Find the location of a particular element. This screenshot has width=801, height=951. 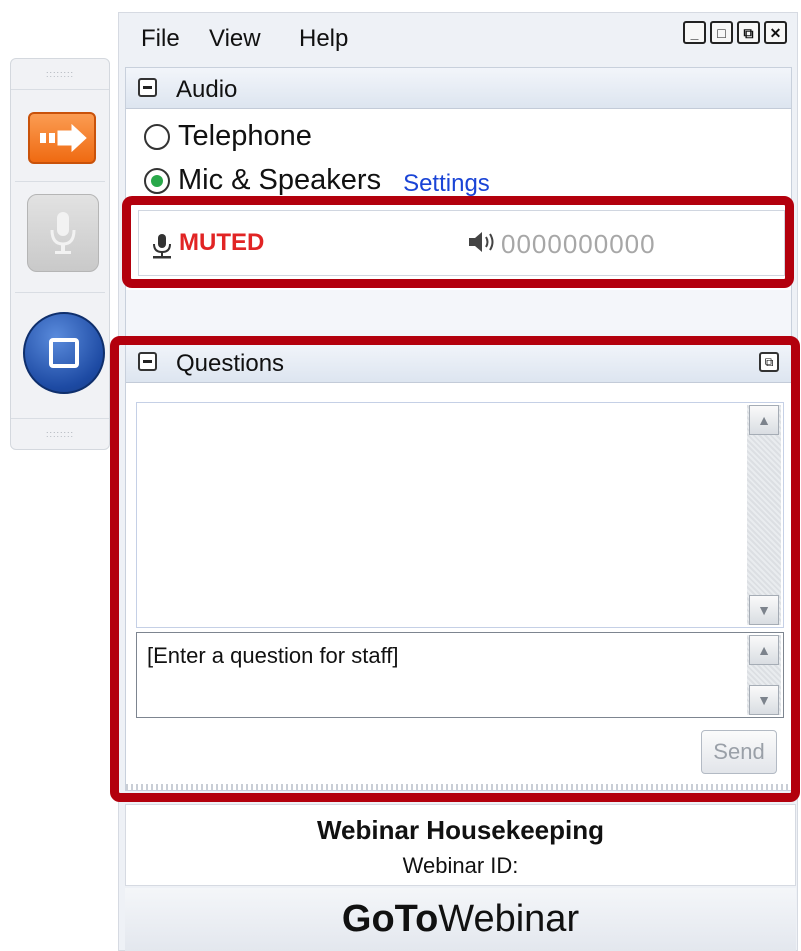

mic-speakers-label: Mic & Speakers is located at coordinates (280, 180).